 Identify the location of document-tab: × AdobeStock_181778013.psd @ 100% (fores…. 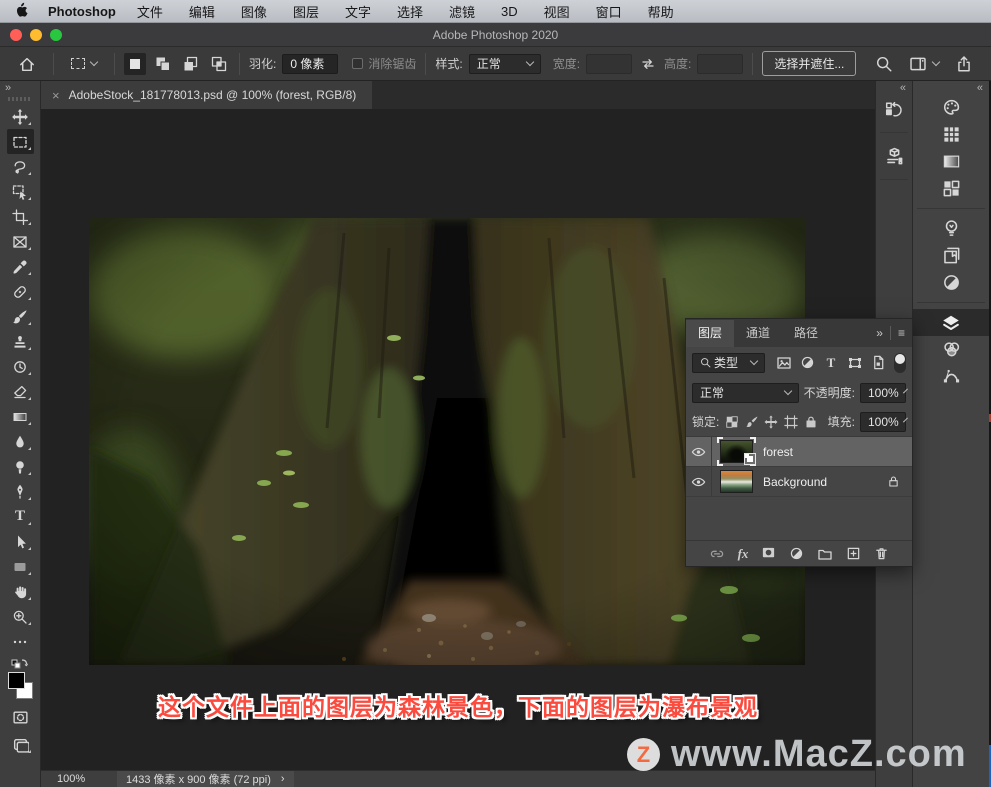
(207, 95).